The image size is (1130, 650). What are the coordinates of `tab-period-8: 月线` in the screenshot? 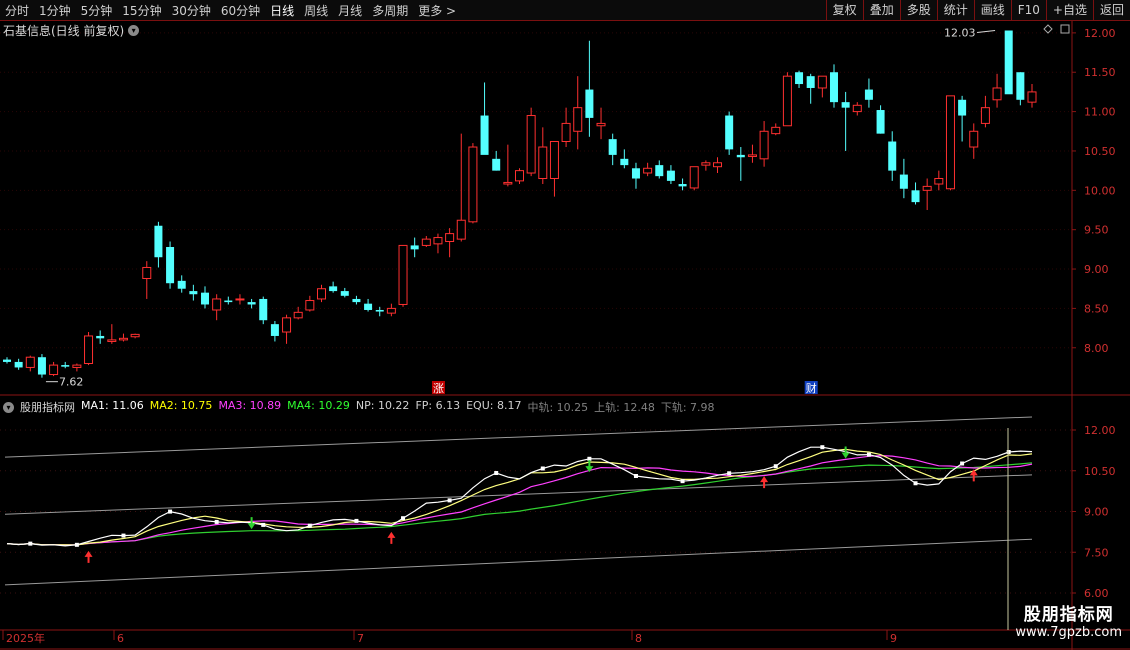 It's located at (350, 10).